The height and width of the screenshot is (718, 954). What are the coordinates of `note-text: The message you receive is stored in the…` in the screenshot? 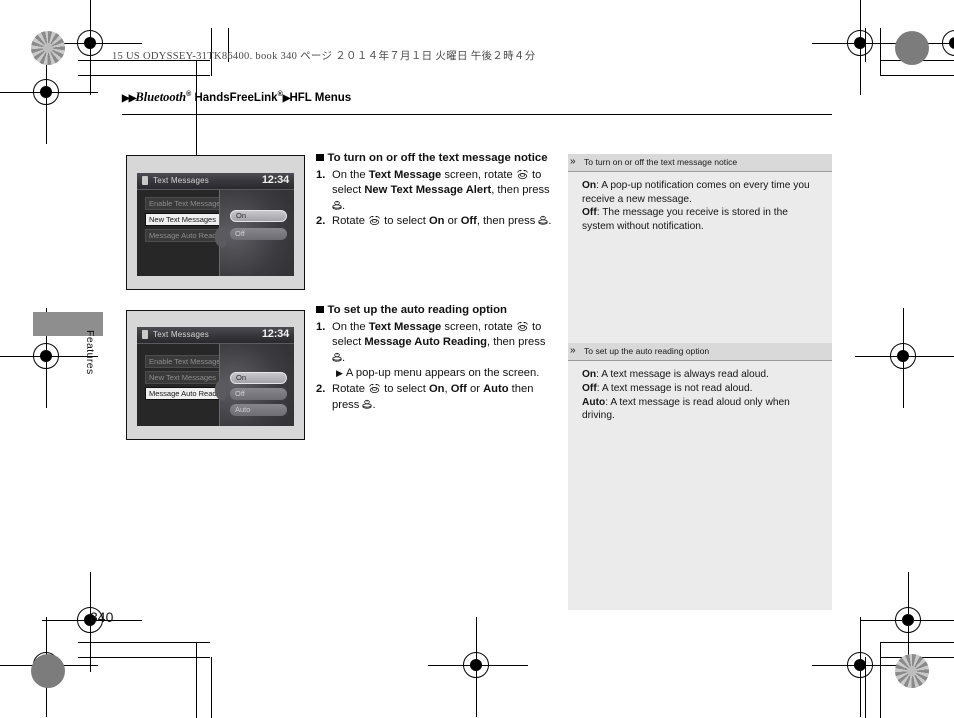 It's located at (685, 219).